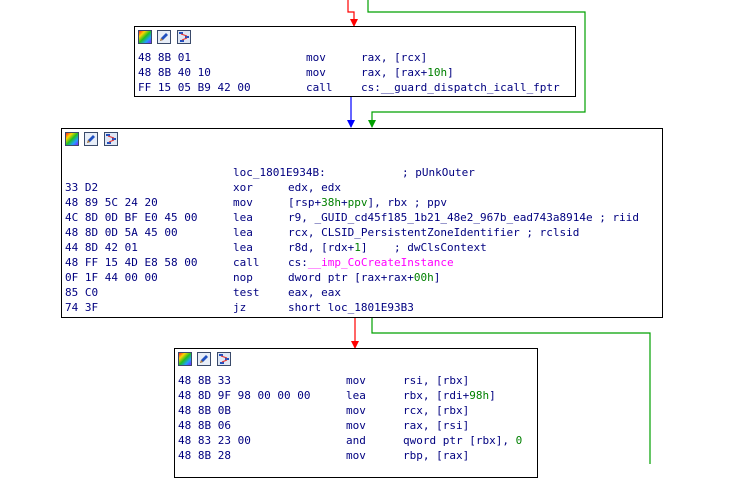 The image size is (735, 478). I want to click on mnemonic: and, so click(356, 440).